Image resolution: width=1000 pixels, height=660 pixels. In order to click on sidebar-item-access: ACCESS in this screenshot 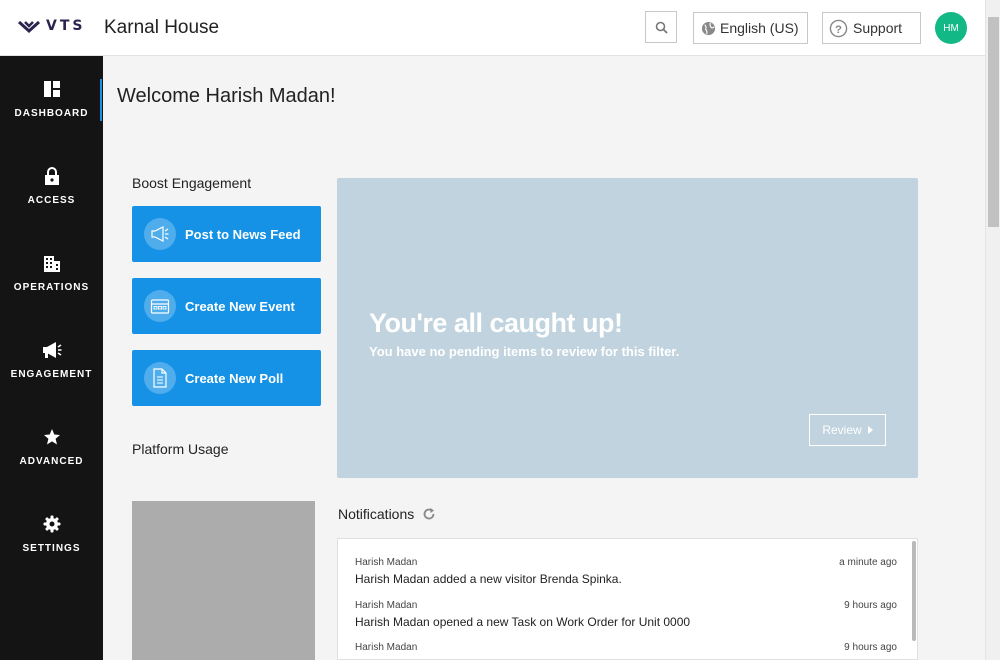, I will do `click(51, 186)`.